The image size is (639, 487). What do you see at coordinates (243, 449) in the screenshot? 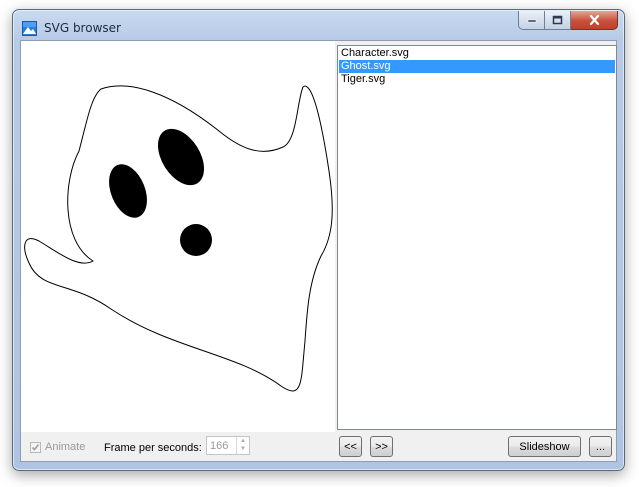
I see `spin-down-icon: ▼` at bounding box center [243, 449].